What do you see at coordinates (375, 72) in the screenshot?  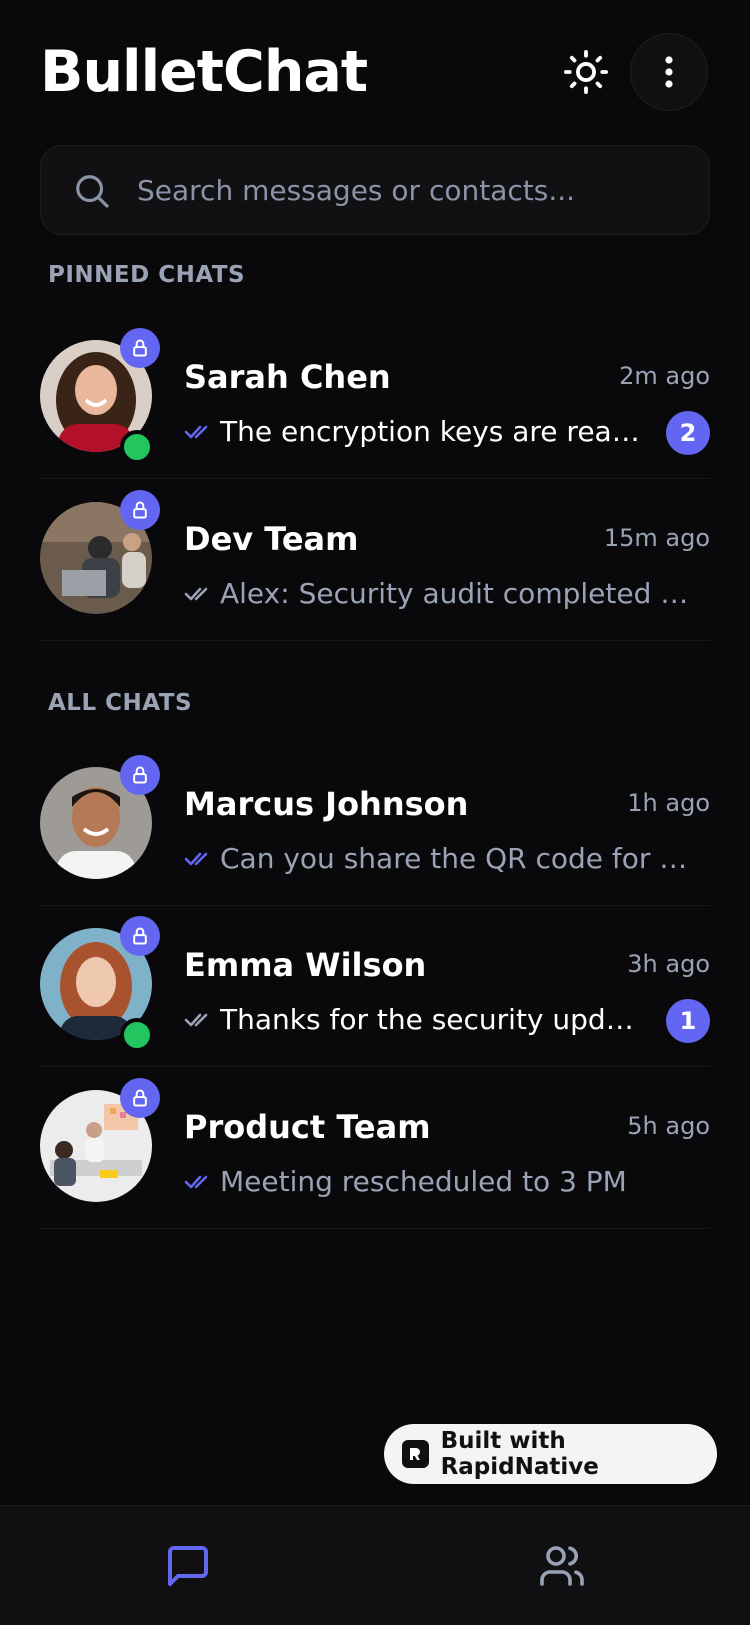 I see `app-header: BulletChat` at bounding box center [375, 72].